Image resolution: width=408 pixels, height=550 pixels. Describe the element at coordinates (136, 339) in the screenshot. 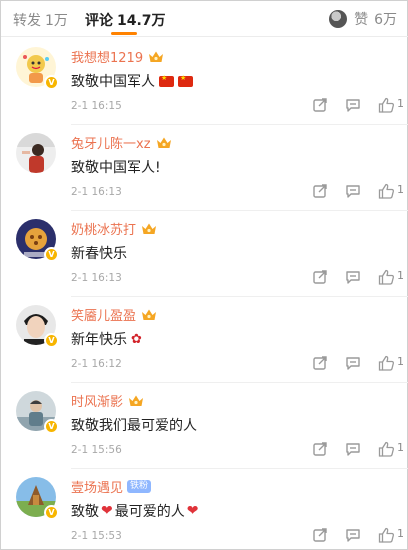

I see `rose-emoji-icon: ✿` at that location.